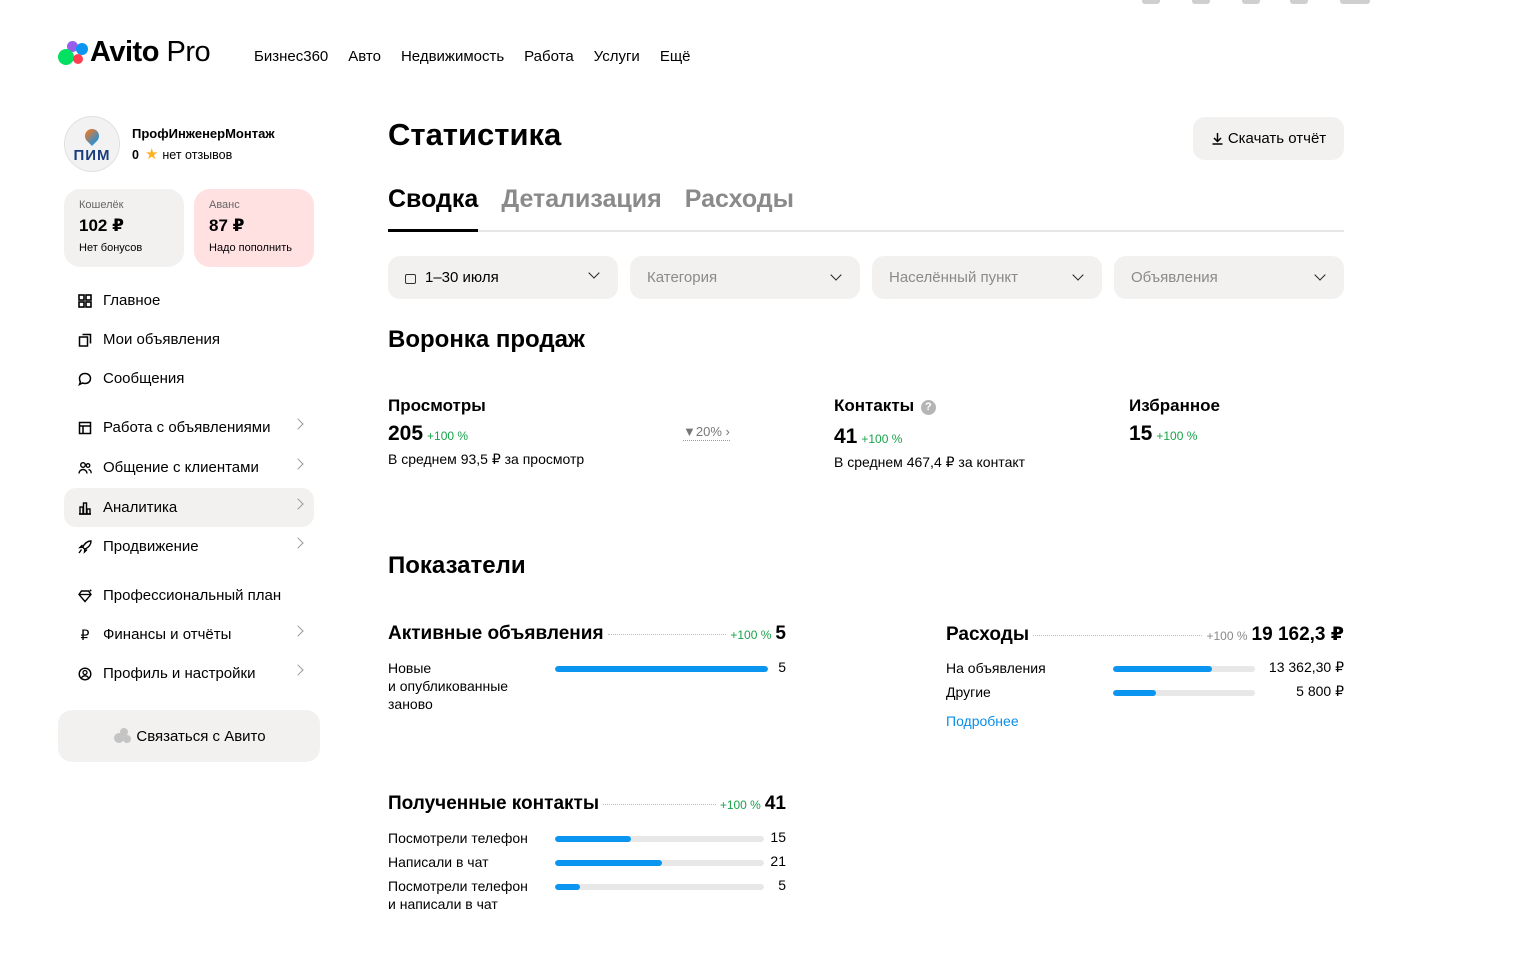  I want to click on location-placeholder: Населённый пункт, so click(954, 277).